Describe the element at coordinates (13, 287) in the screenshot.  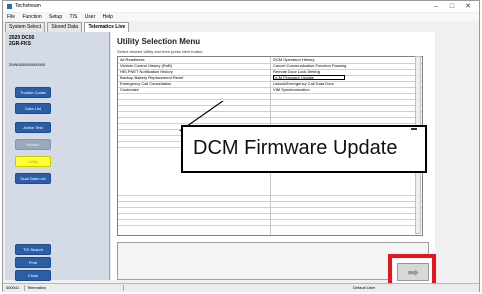
I see `status-code: 000041` at that location.